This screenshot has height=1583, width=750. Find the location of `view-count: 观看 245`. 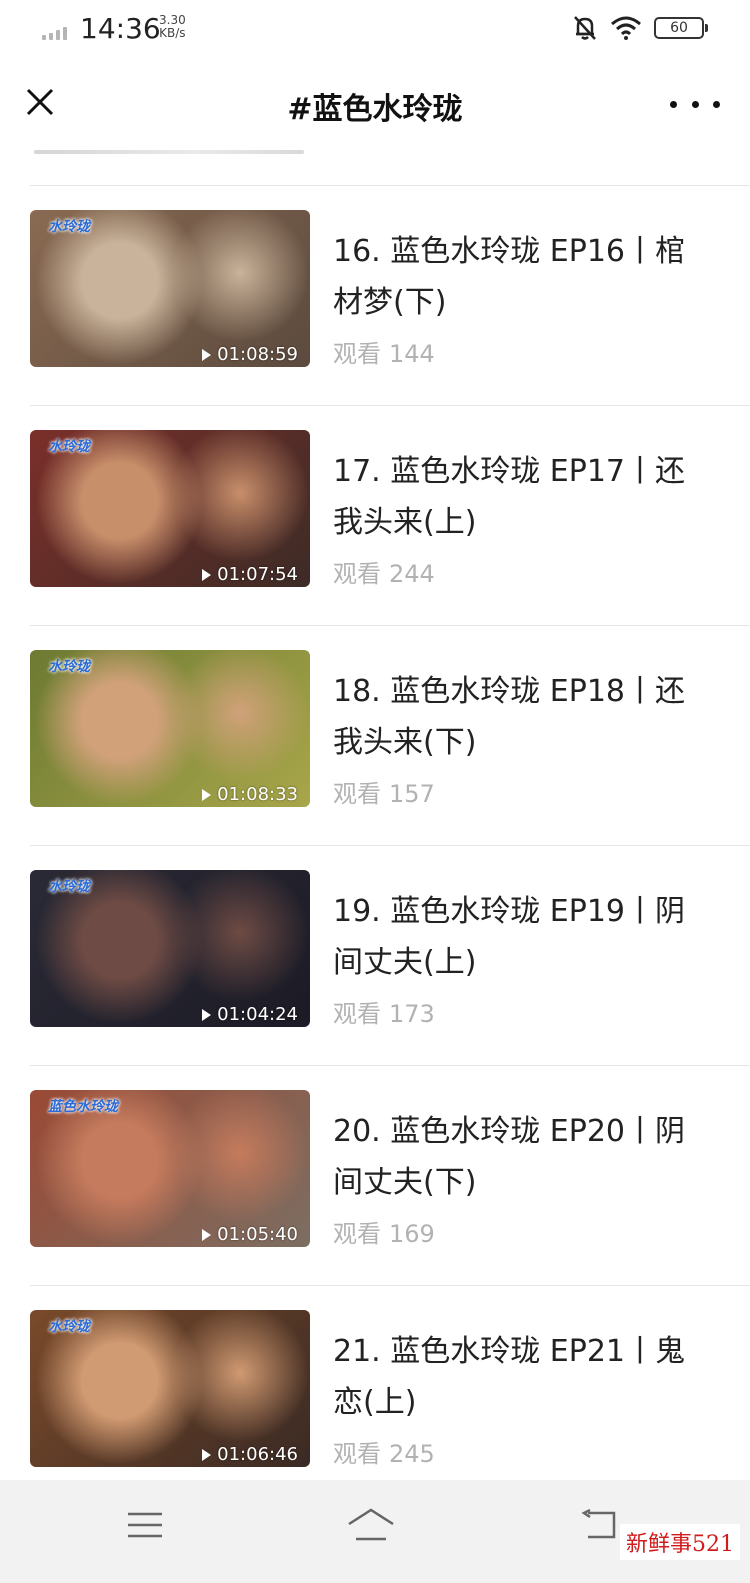

view-count: 观看 245 is located at coordinates (384, 1451).